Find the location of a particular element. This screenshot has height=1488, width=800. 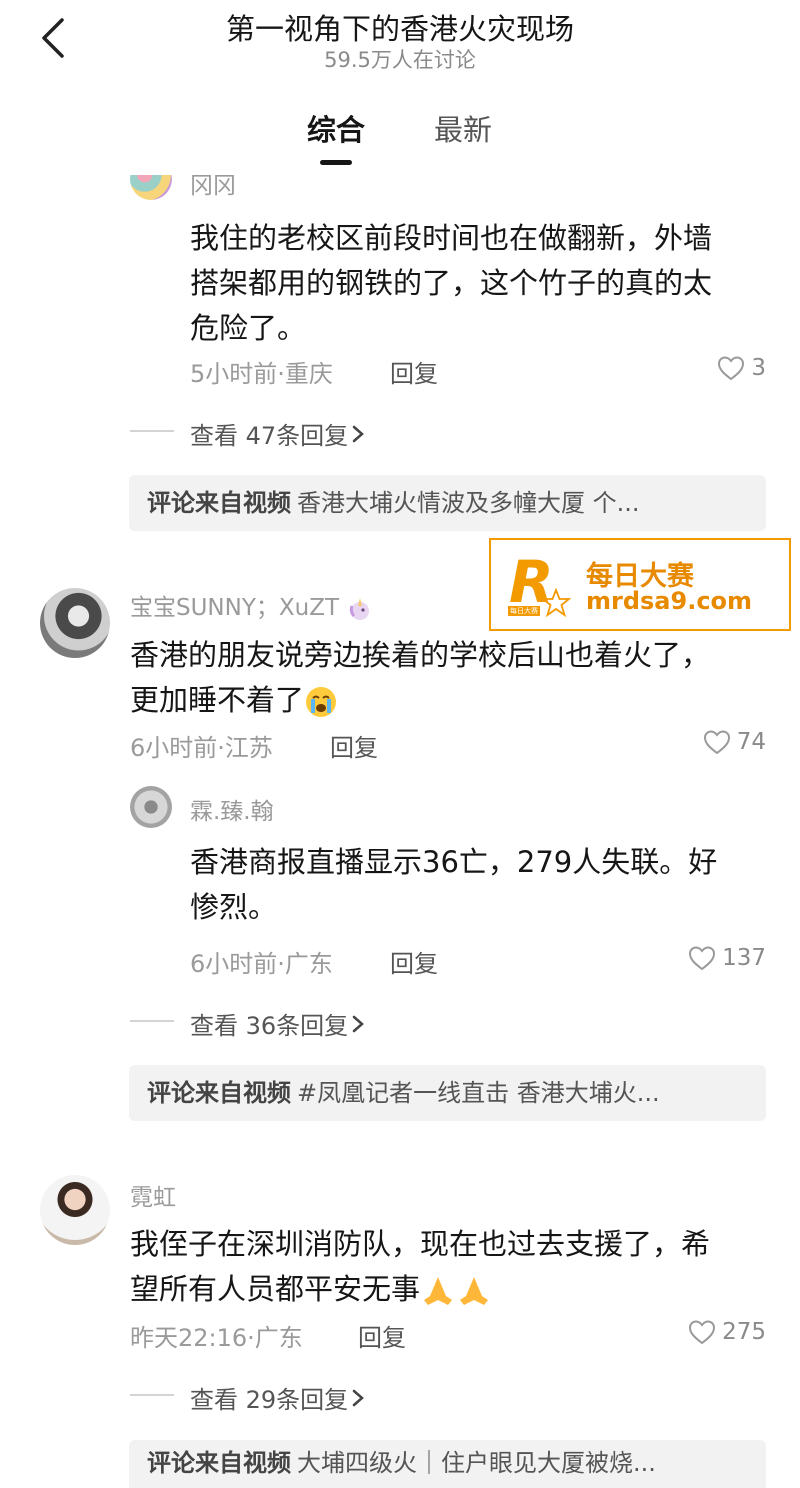

active-tab-indicator is located at coordinates (336, 162).